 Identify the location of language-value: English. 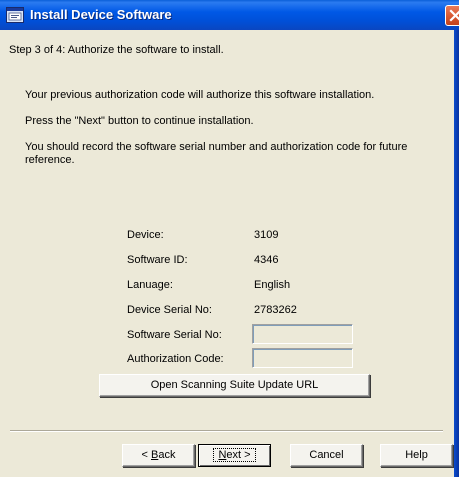
(272, 285).